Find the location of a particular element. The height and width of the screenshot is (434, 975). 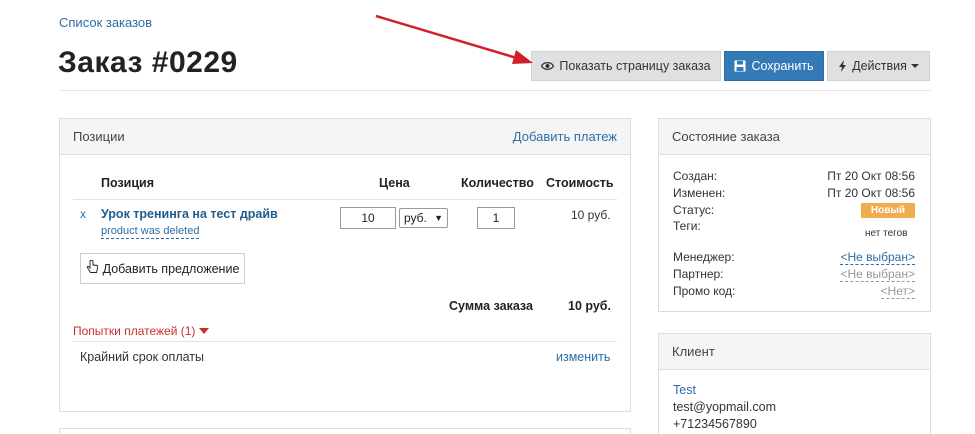

manager-select-link: <Не выбран> is located at coordinates (877, 257).